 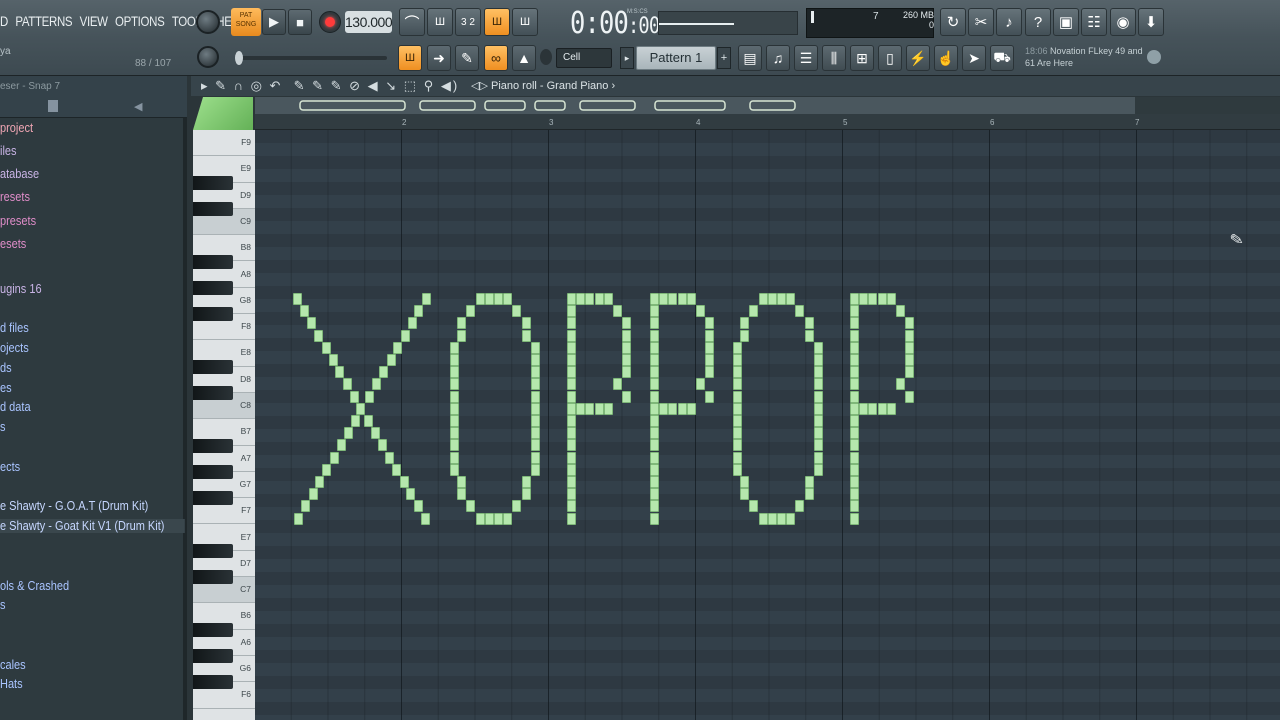 I want to click on browser-item: atabase, so click(x=19, y=174).